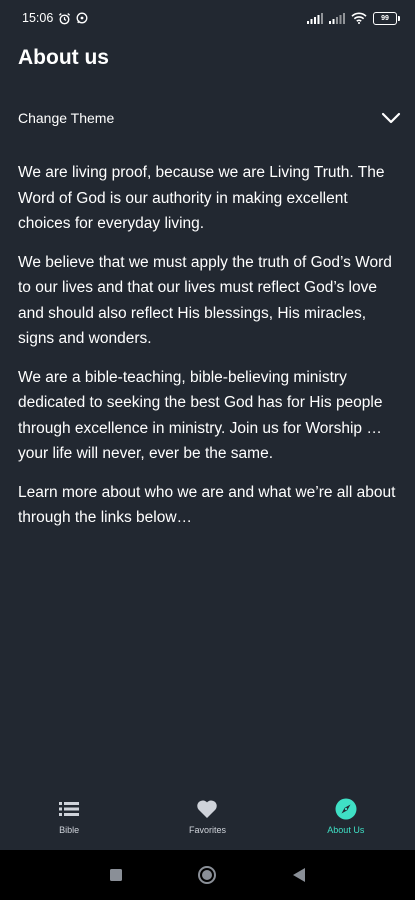 Image resolution: width=415 pixels, height=900 pixels. Describe the element at coordinates (207, 830) in the screenshot. I see `nav-label-favorites: Favorites` at that location.